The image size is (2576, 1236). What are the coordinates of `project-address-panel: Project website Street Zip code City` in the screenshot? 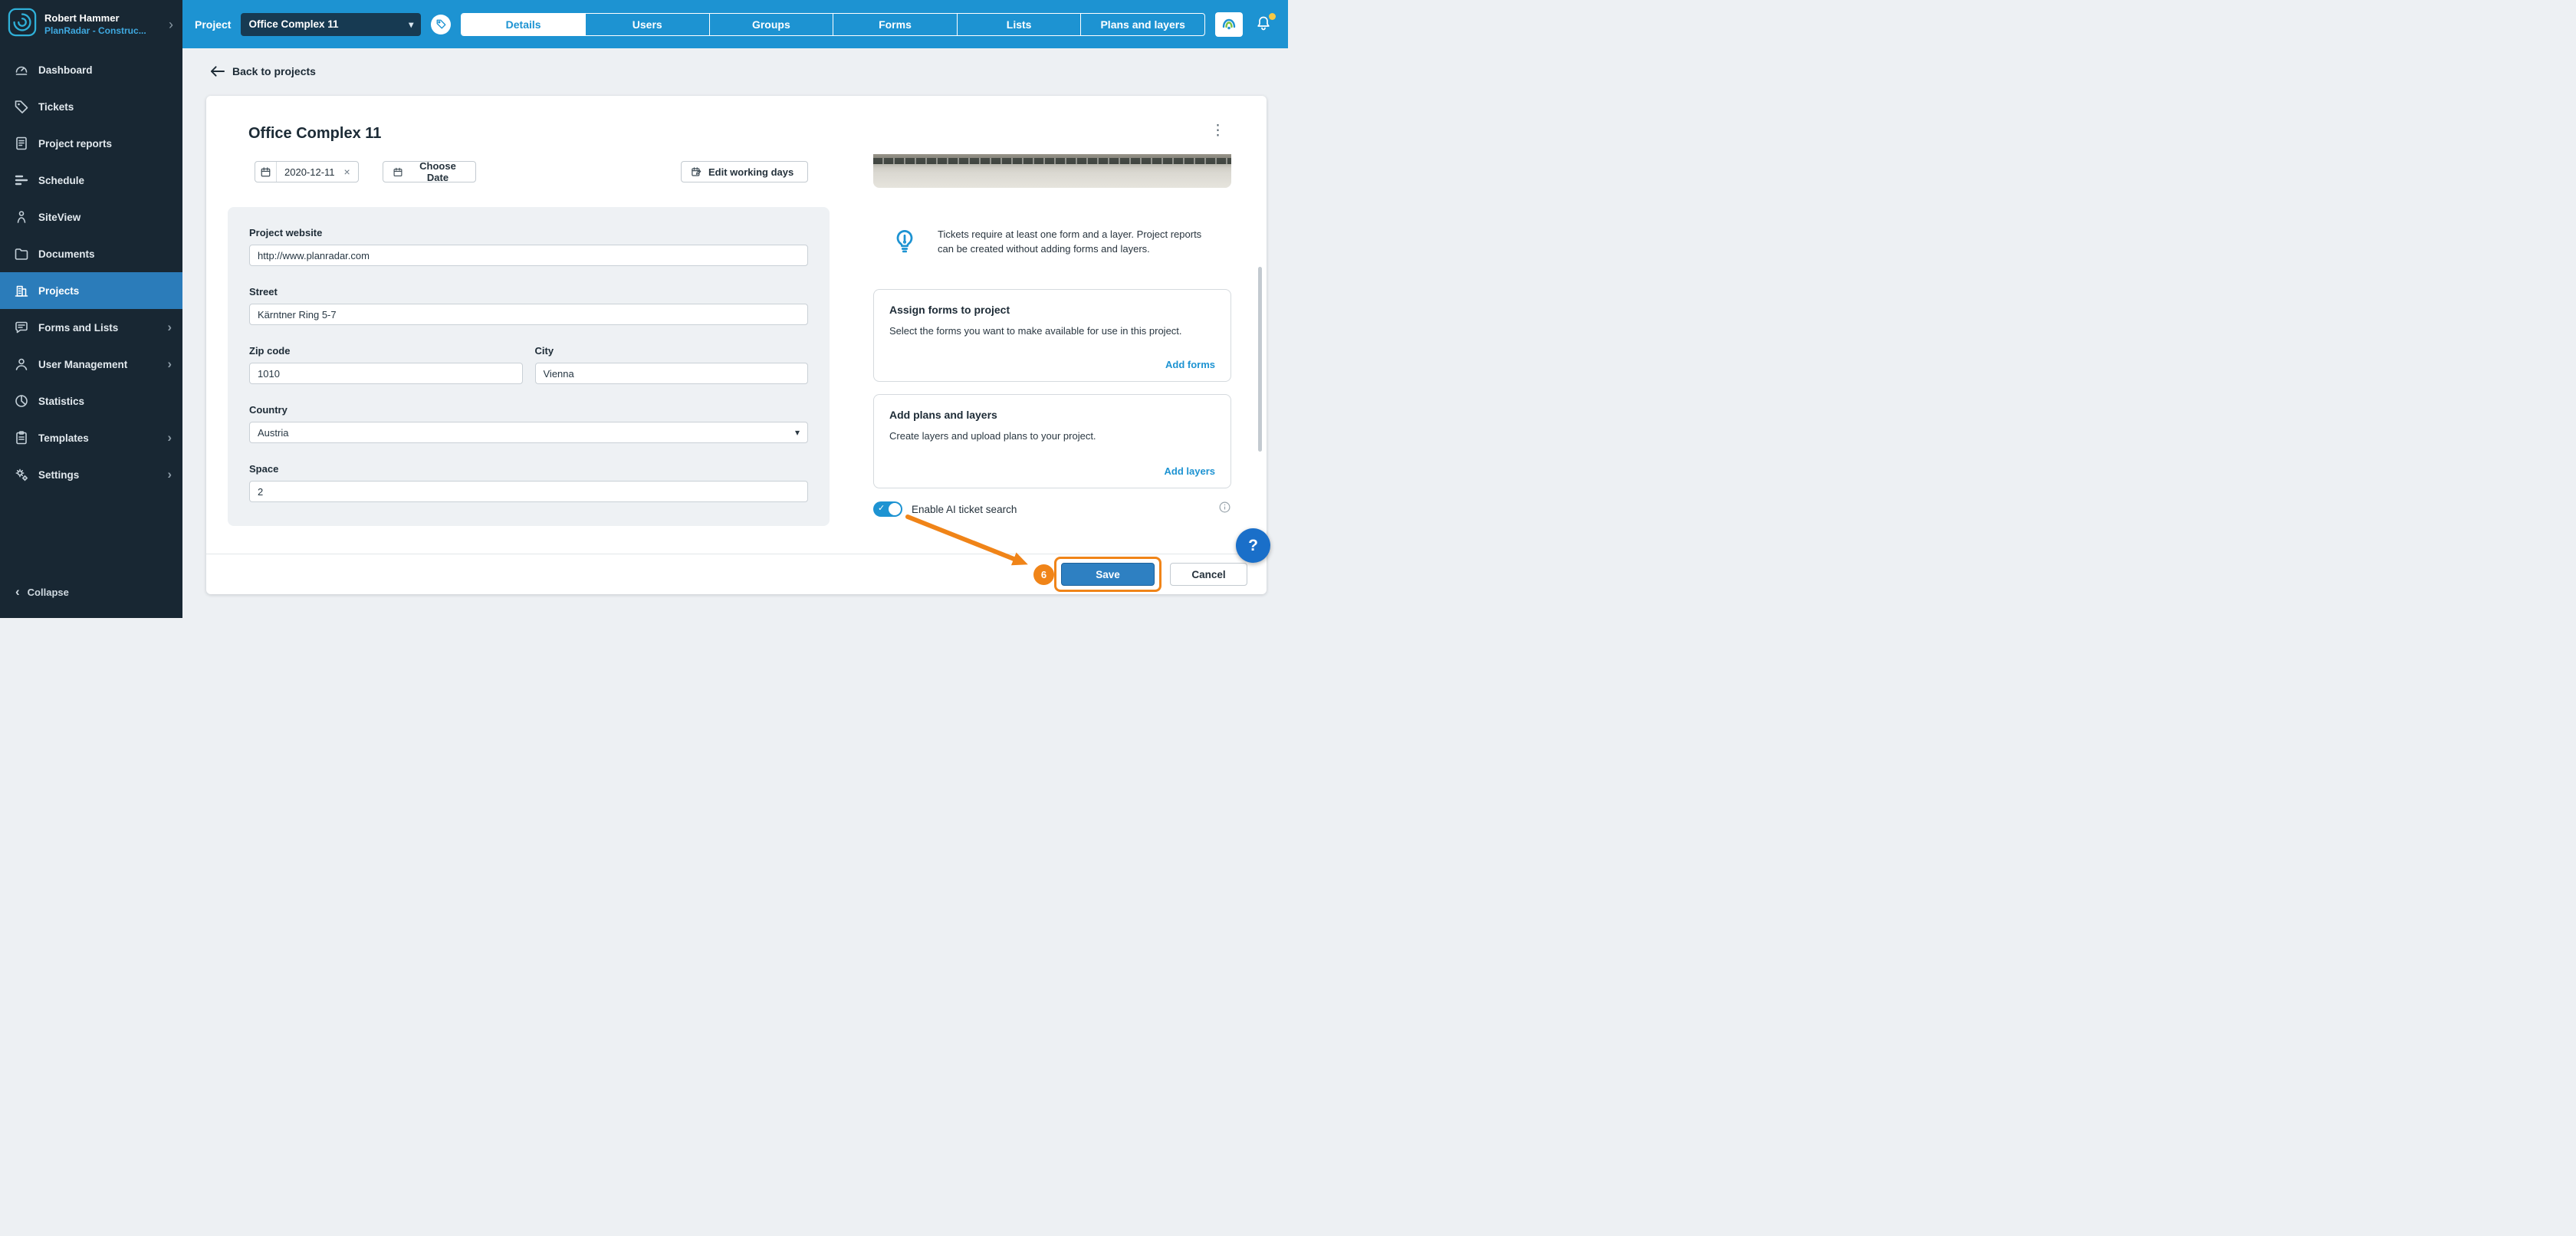 It's located at (529, 366).